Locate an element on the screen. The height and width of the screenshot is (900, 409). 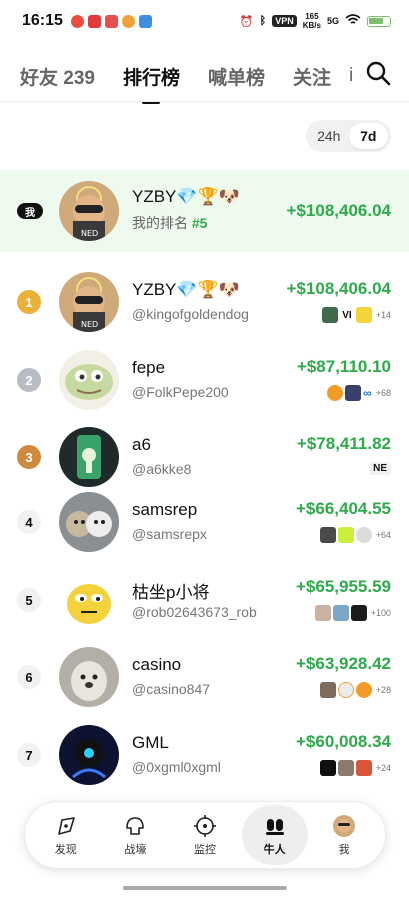
tab-leaderboard: 排行榜 is located at coordinates (151, 76).